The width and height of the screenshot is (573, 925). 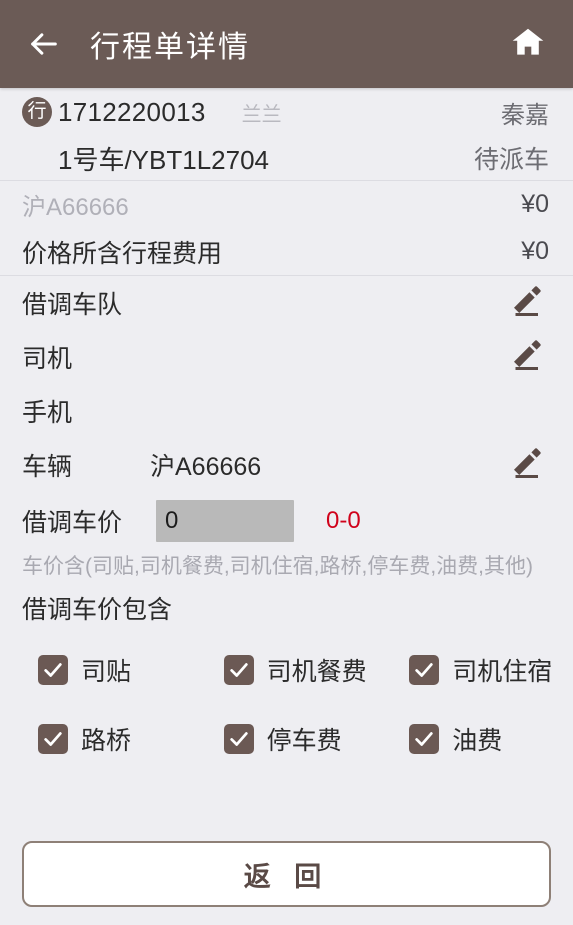 I want to click on edit-fleet-button, so click(x=526, y=303).